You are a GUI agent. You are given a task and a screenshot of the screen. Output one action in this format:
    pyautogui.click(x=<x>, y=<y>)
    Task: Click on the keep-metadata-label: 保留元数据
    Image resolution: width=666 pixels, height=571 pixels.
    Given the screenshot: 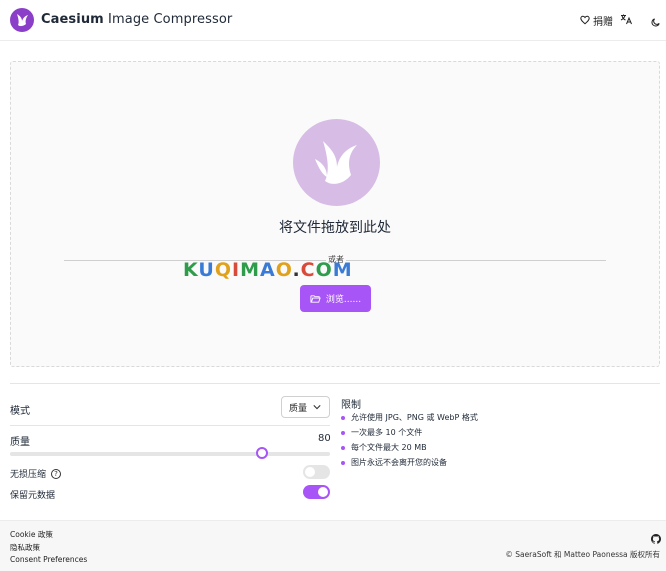 What is the action you would take?
    pyautogui.click(x=33, y=496)
    